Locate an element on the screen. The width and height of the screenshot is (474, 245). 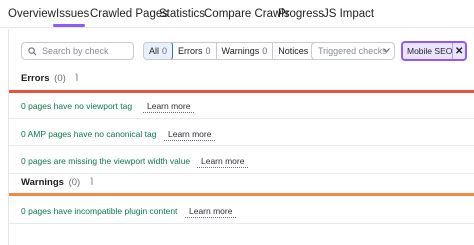
errors-section-header: Errors (0) is located at coordinates (50, 78).